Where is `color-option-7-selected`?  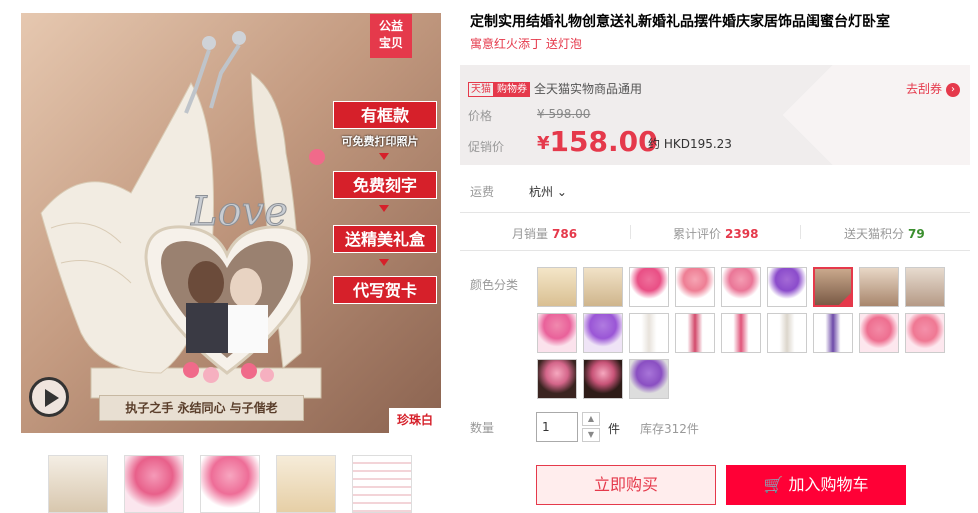
color-option-7-selected is located at coordinates (833, 287).